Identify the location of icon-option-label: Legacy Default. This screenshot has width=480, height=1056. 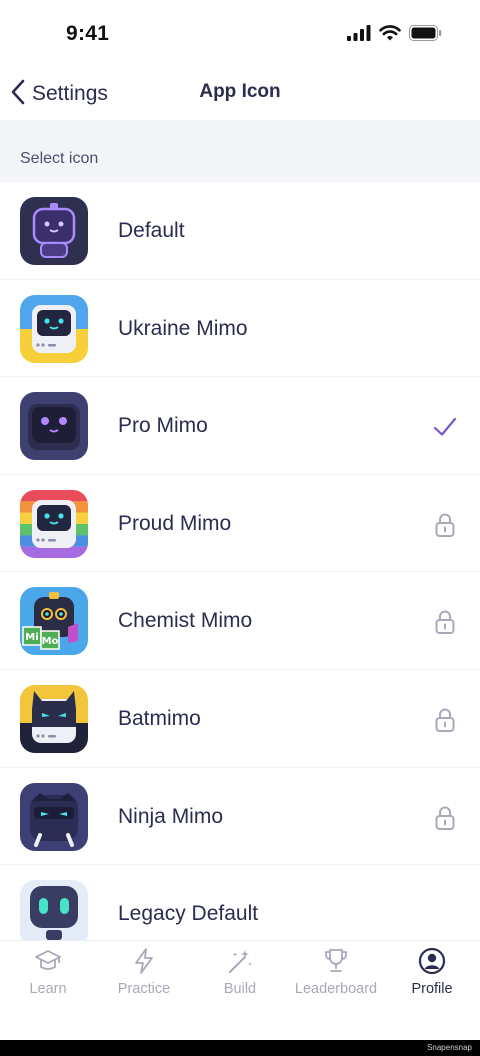
(188, 914).